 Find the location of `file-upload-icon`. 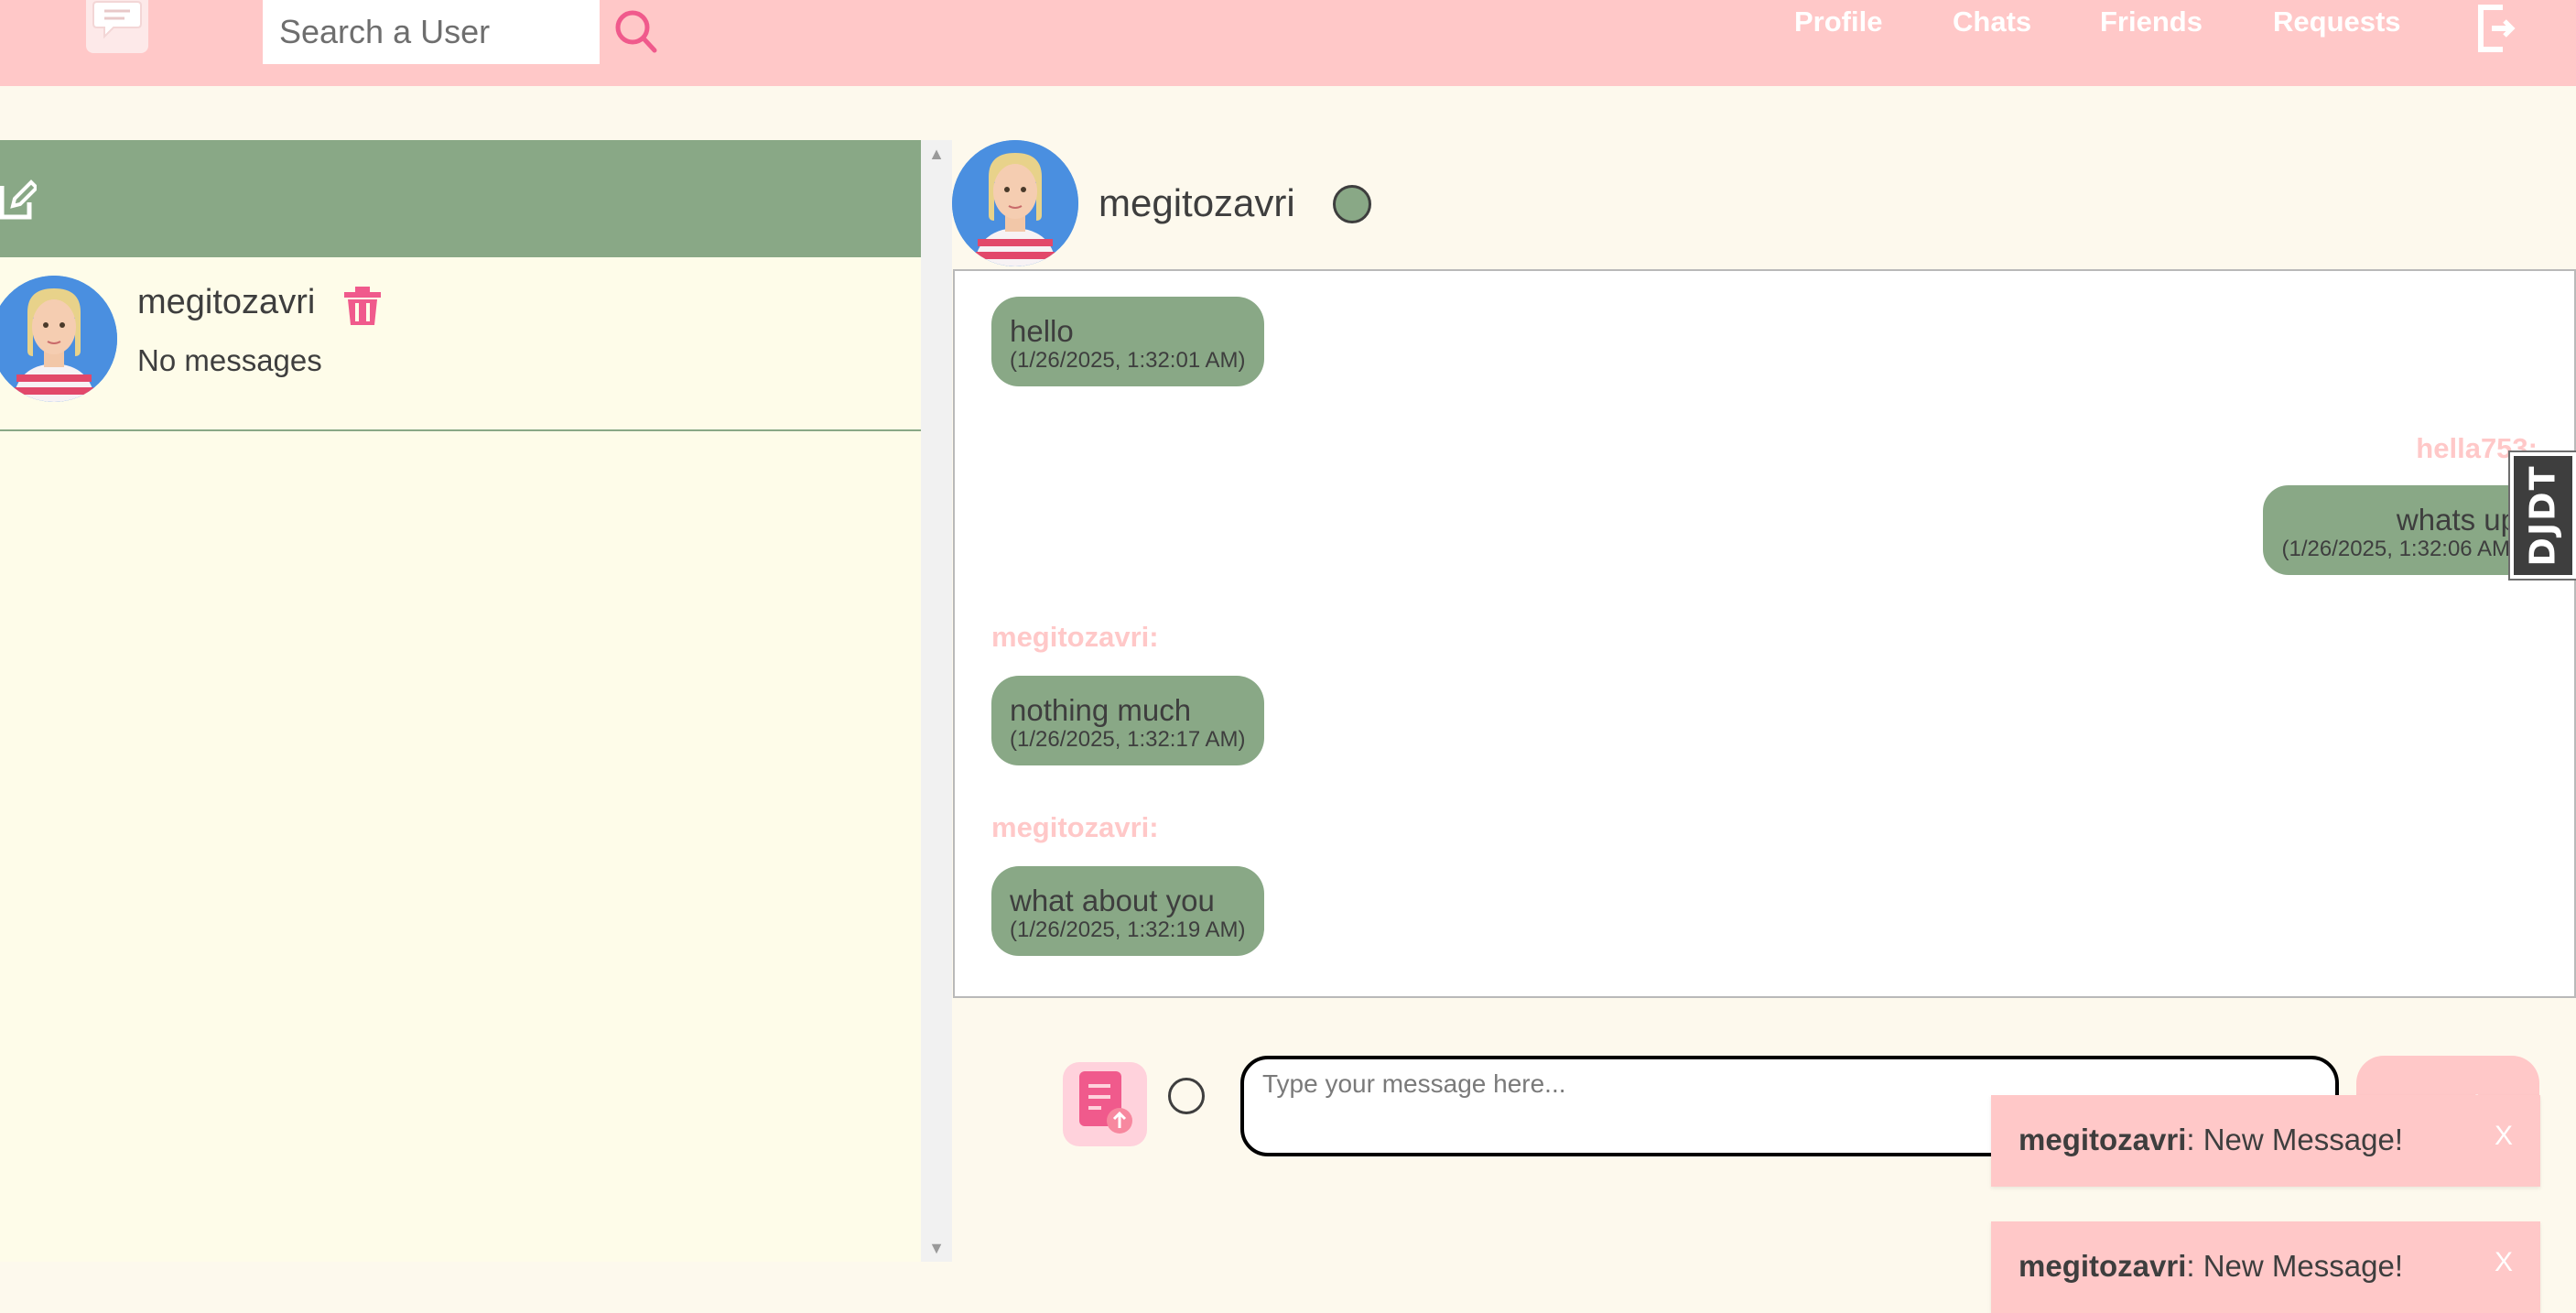

file-upload-icon is located at coordinates (1105, 1102).